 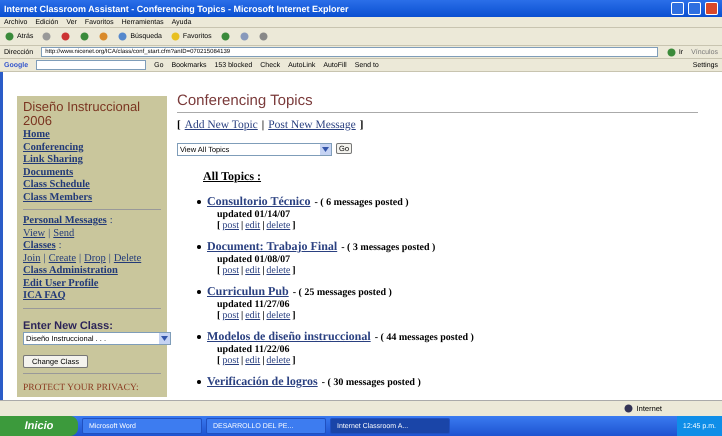 I want to click on updated-date: updated 11/27/06, so click(x=254, y=304).